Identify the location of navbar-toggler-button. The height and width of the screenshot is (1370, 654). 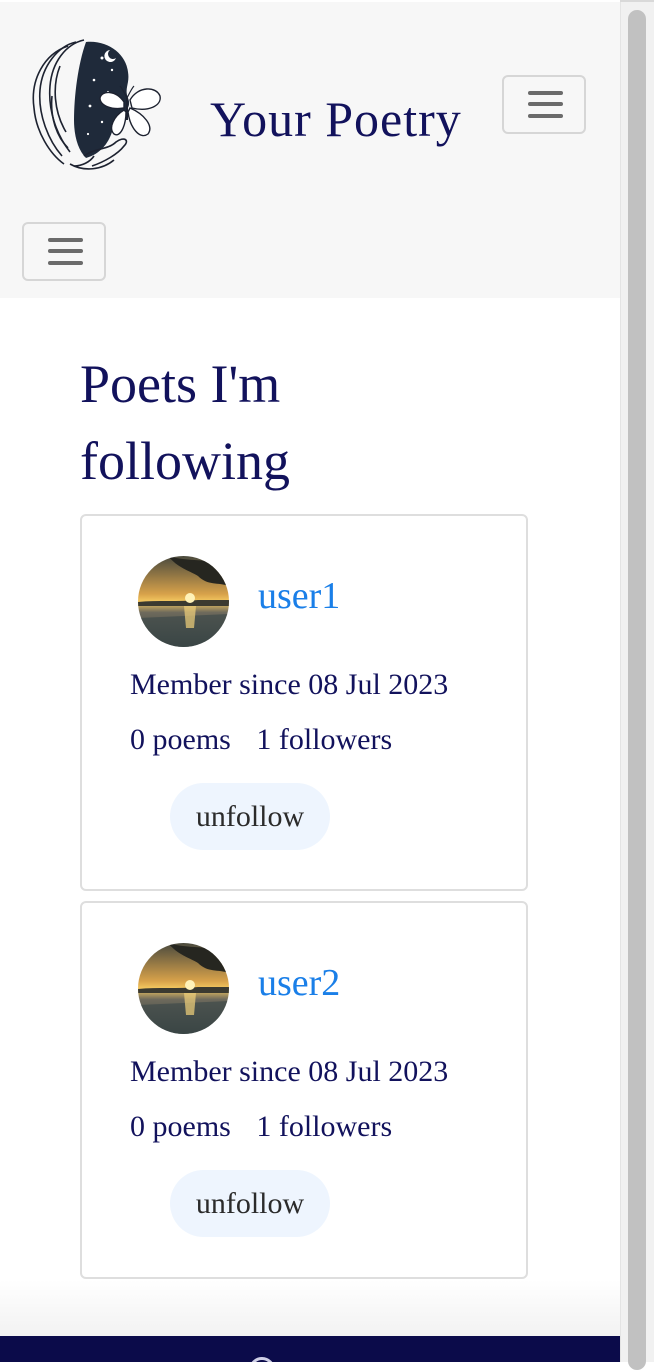
(544, 104).